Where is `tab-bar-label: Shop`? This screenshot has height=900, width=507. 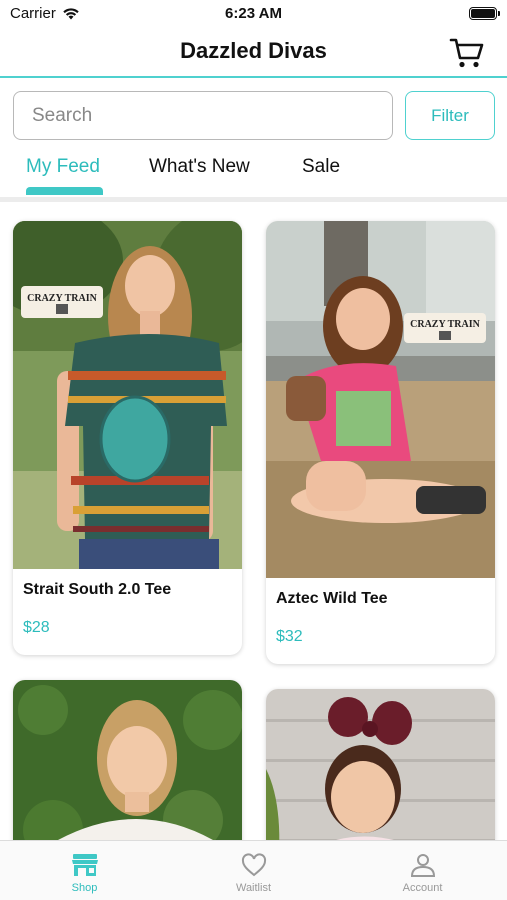
tab-bar-label: Shop is located at coordinates (84, 888).